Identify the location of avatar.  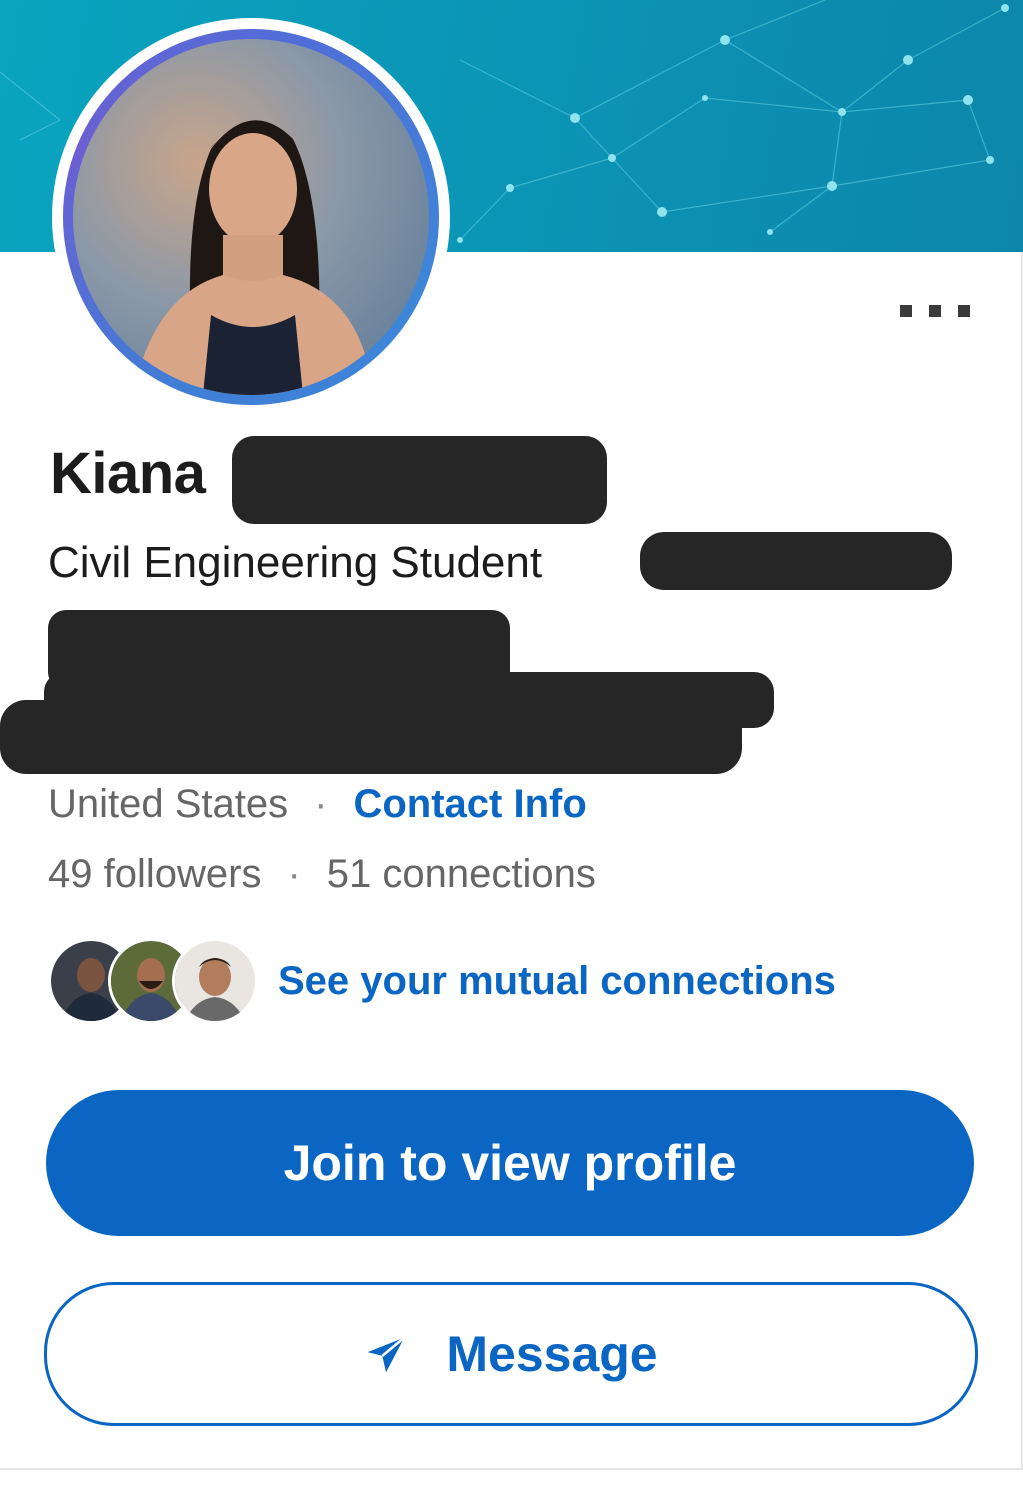
(251, 217).